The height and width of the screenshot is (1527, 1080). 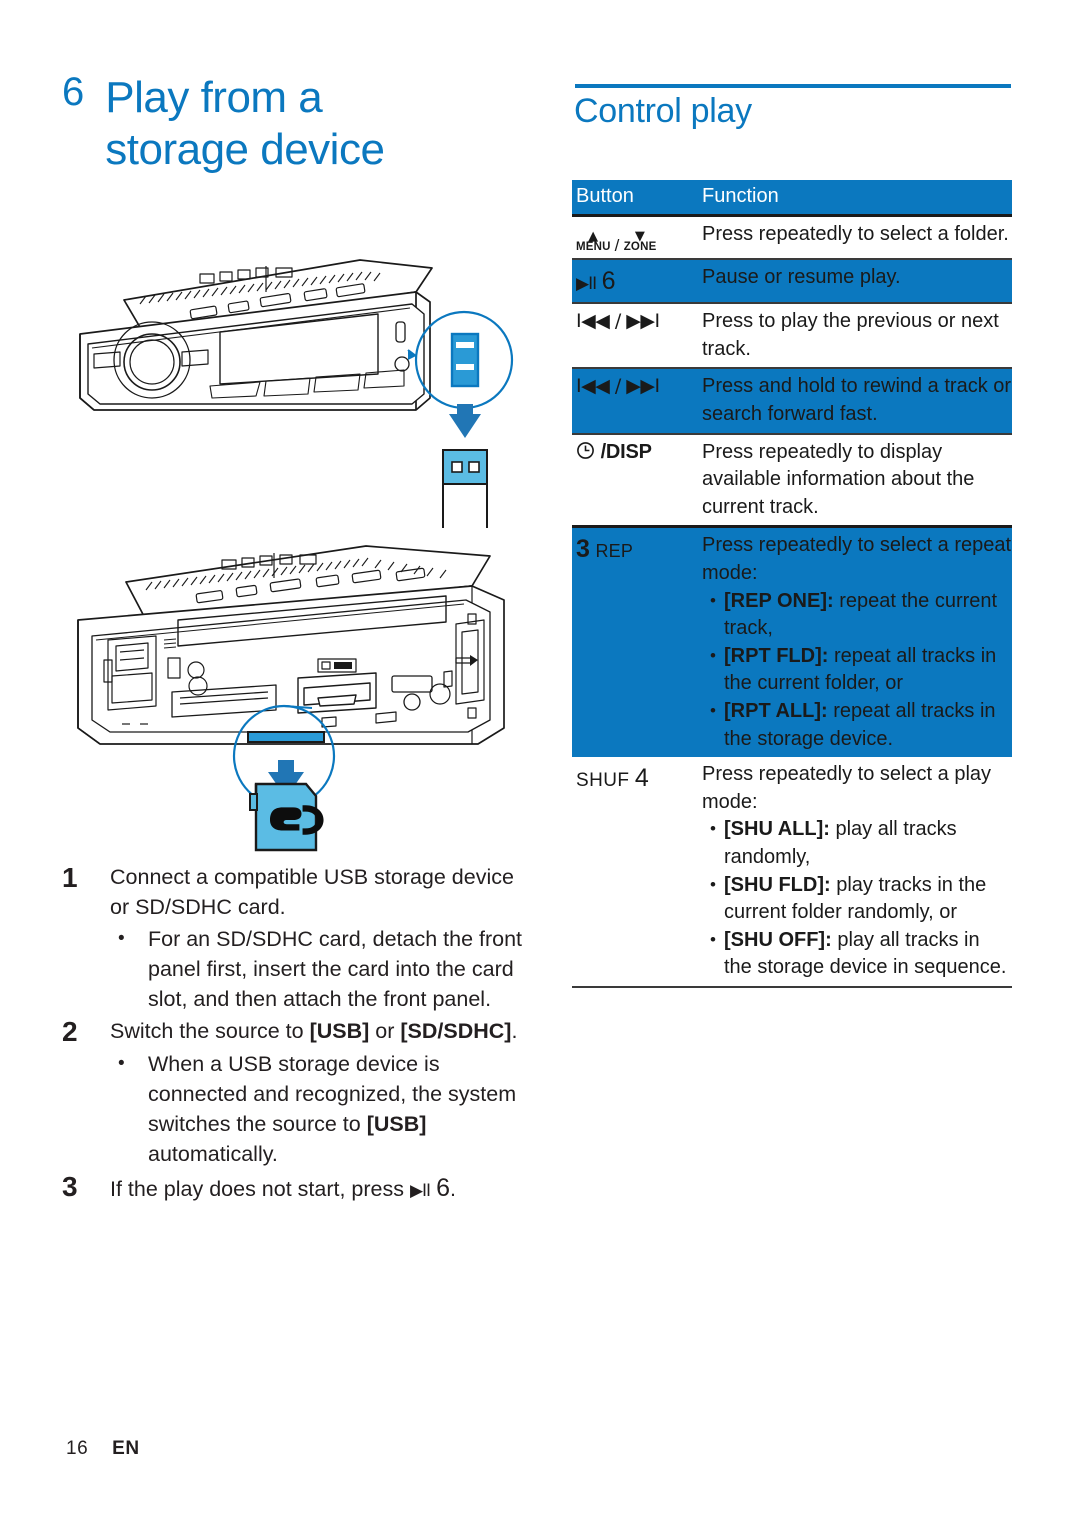 I want to click on button-cell: /DISP, so click(x=636, y=480).